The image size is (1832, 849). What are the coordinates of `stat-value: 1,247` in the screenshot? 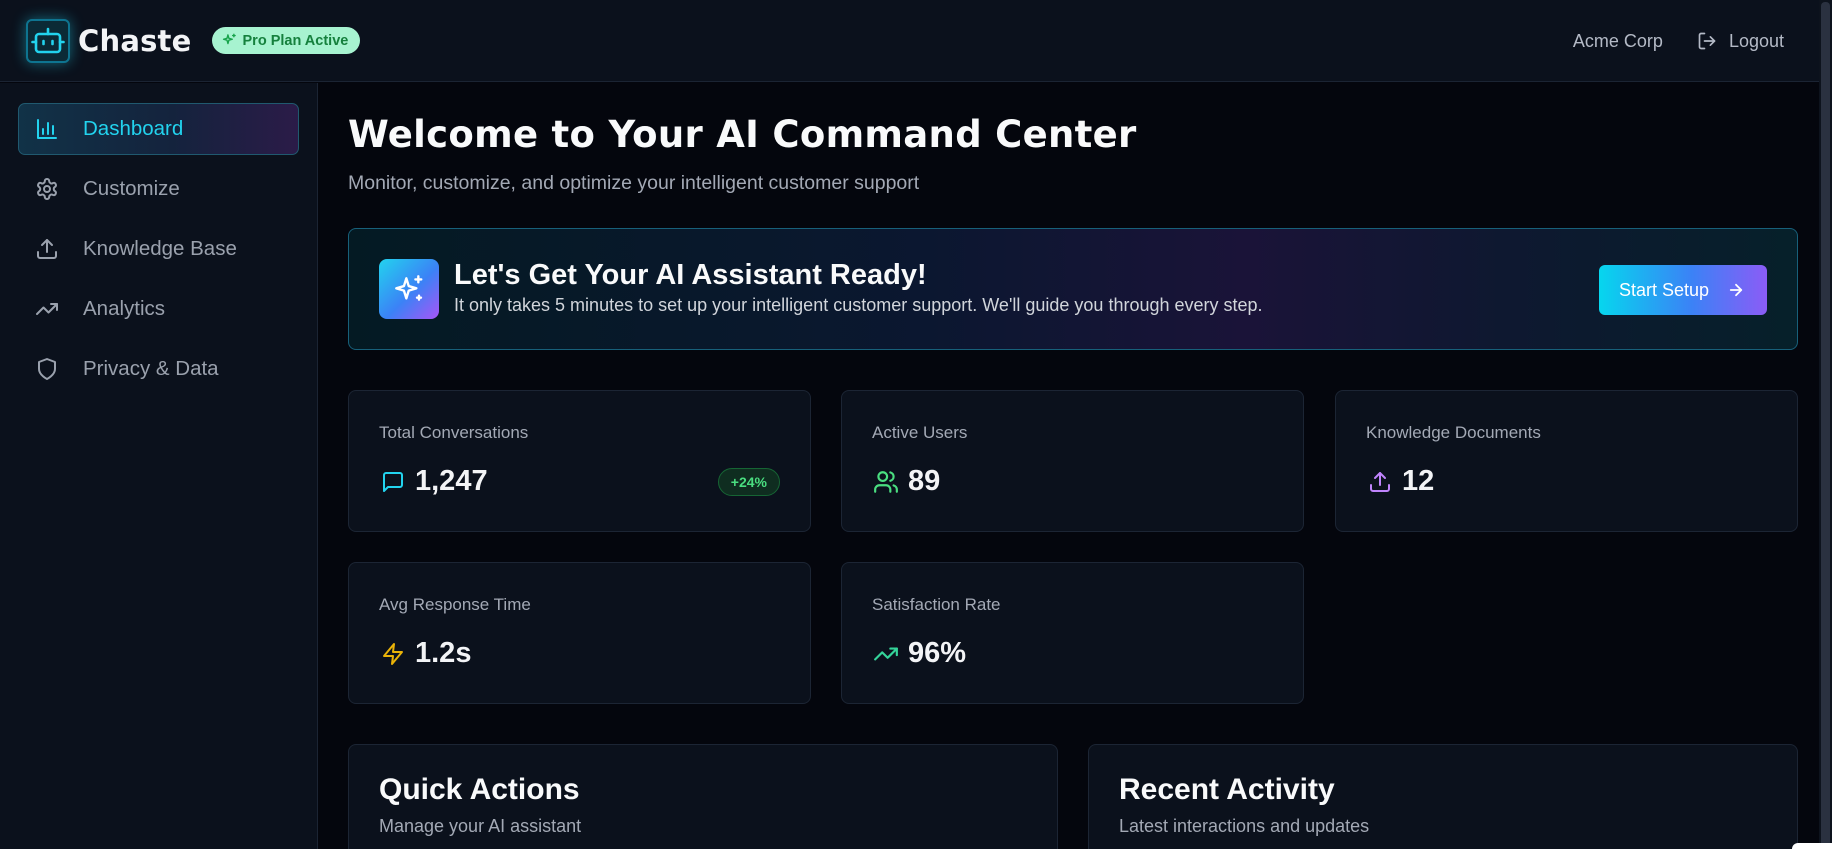 It's located at (451, 481).